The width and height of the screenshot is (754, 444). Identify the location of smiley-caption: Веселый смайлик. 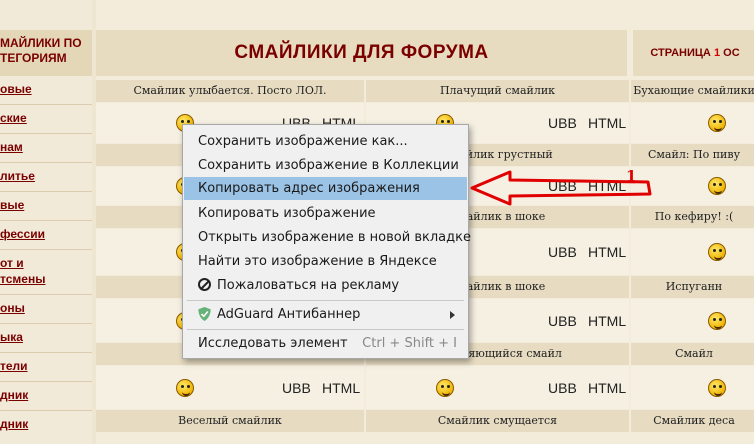
(230, 421).